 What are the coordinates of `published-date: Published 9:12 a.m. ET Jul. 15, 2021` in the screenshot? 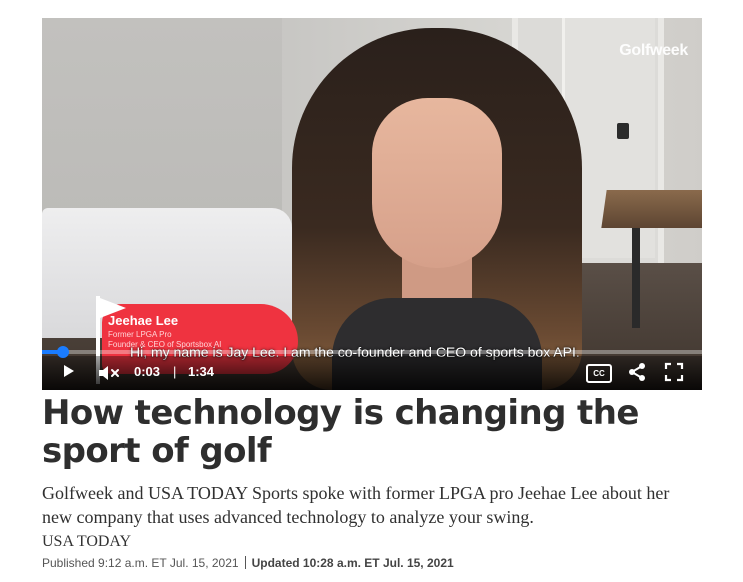 It's located at (140, 563).